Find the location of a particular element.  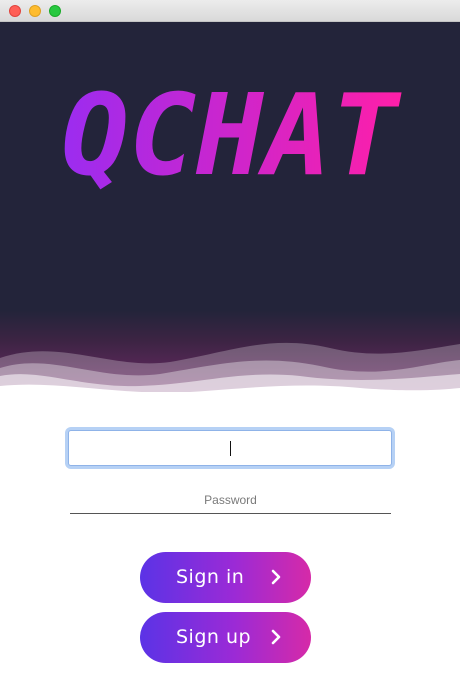

sign-in-label: Sign in is located at coordinates (210, 577).